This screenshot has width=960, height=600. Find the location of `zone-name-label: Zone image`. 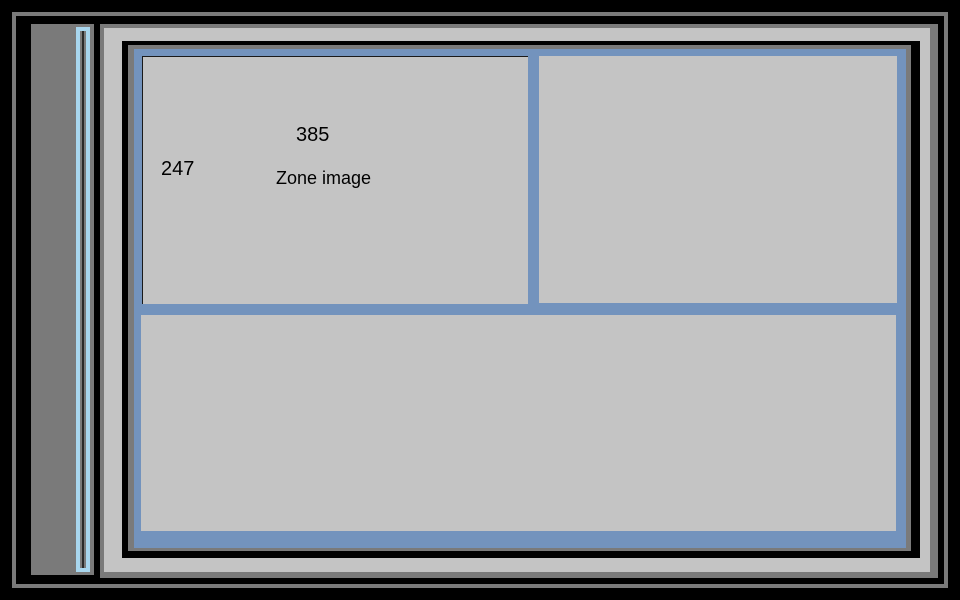

zone-name-label: Zone image is located at coordinates (324, 178).